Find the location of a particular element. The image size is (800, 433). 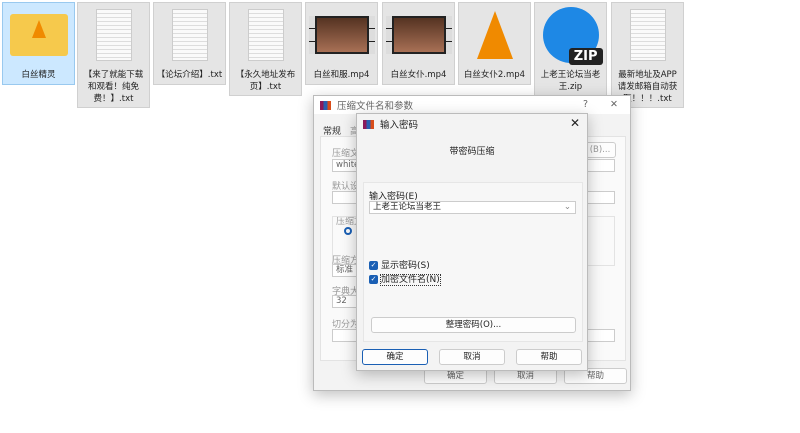

file-item-folder: 白丝精灵 is located at coordinates (38, 43).